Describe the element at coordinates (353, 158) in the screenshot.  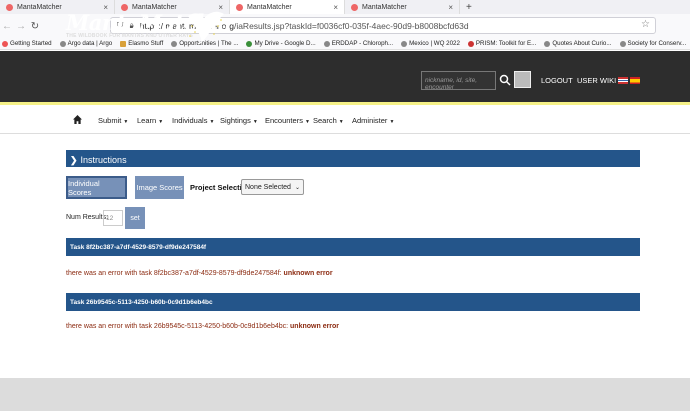
I see `instructions-toggle: ❯ Instructions` at that location.